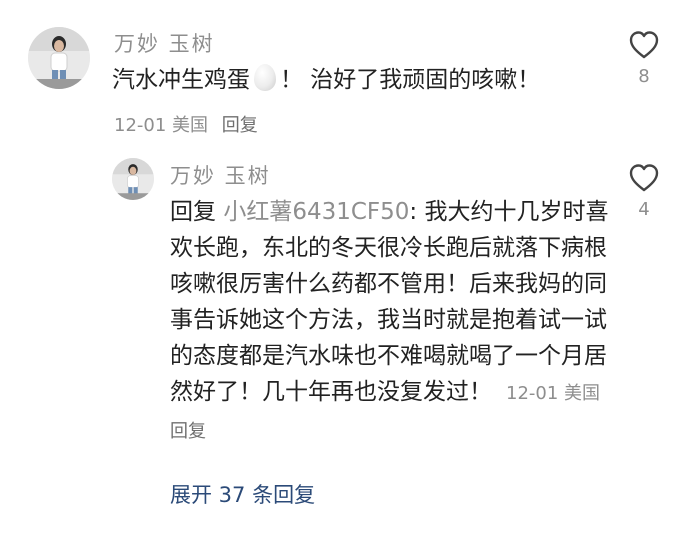 This screenshot has width=690, height=543. I want to click on comment-meta: 12-01 美国 回复, so click(186, 124).